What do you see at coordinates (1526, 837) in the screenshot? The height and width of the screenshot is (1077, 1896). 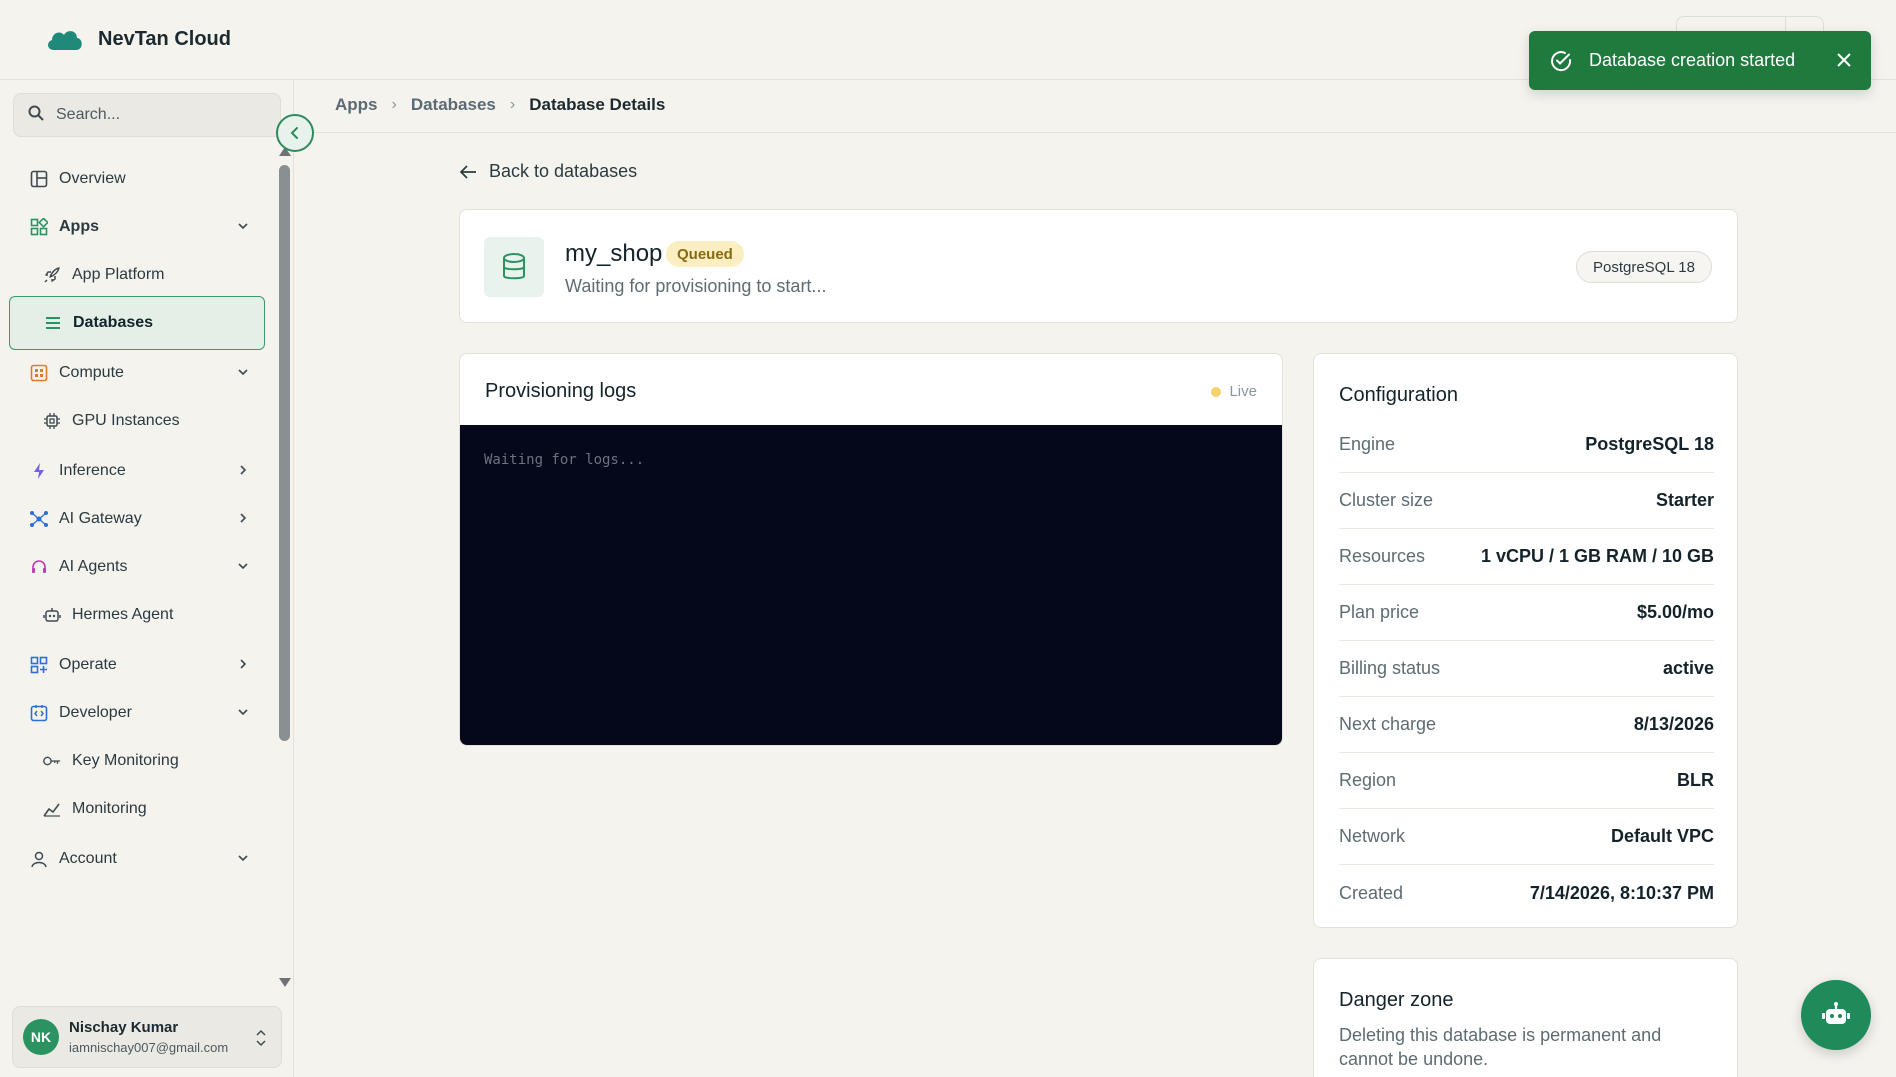 I see `config-row-network: Network Default VPC` at bounding box center [1526, 837].